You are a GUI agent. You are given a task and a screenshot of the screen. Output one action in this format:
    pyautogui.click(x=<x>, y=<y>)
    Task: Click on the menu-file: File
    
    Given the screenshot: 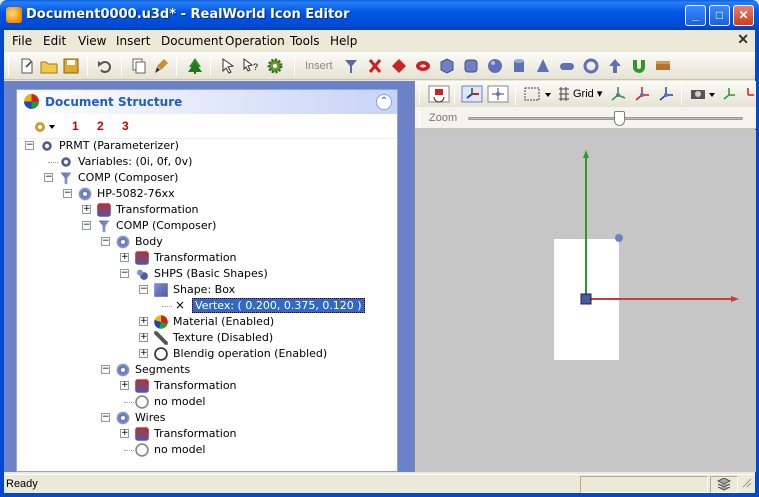 What is the action you would take?
    pyautogui.click(x=22, y=41)
    